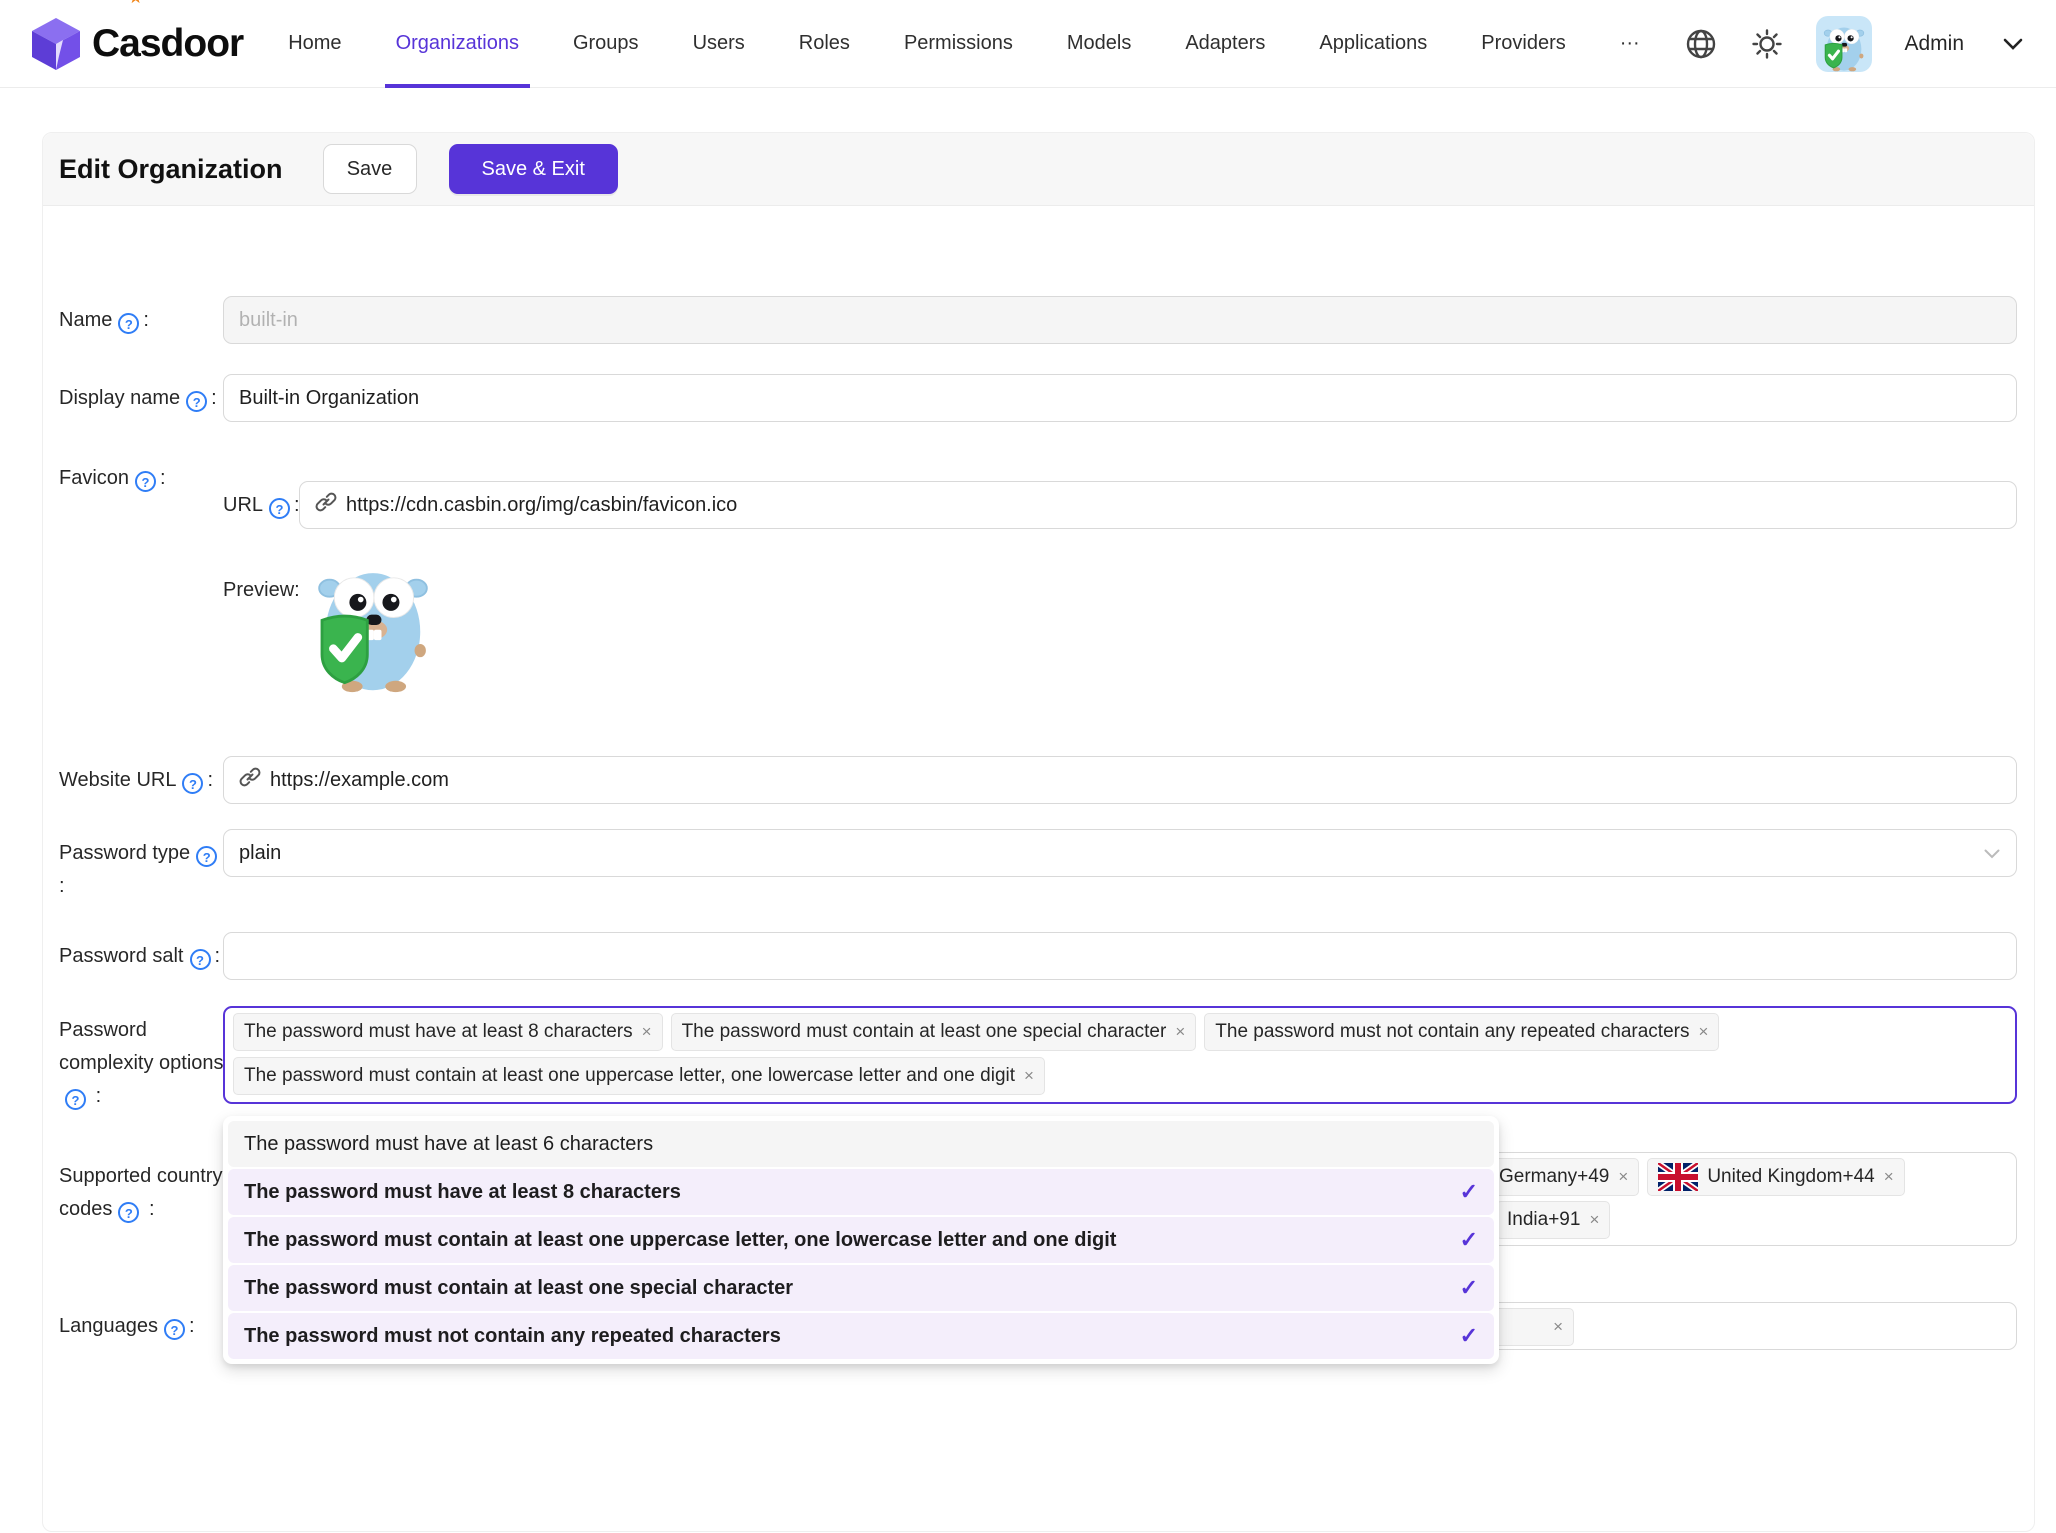 The image size is (2056, 1533). I want to click on page-title: Edit Organization, so click(171, 168).